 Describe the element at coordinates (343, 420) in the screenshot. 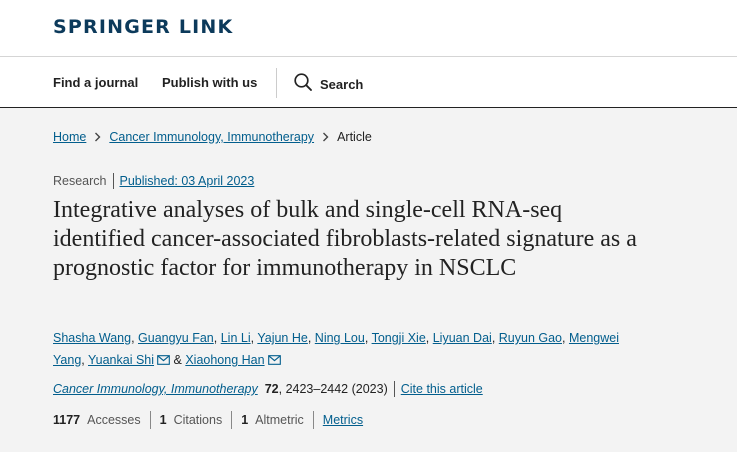

I see `metrics-link: Metrics` at that location.